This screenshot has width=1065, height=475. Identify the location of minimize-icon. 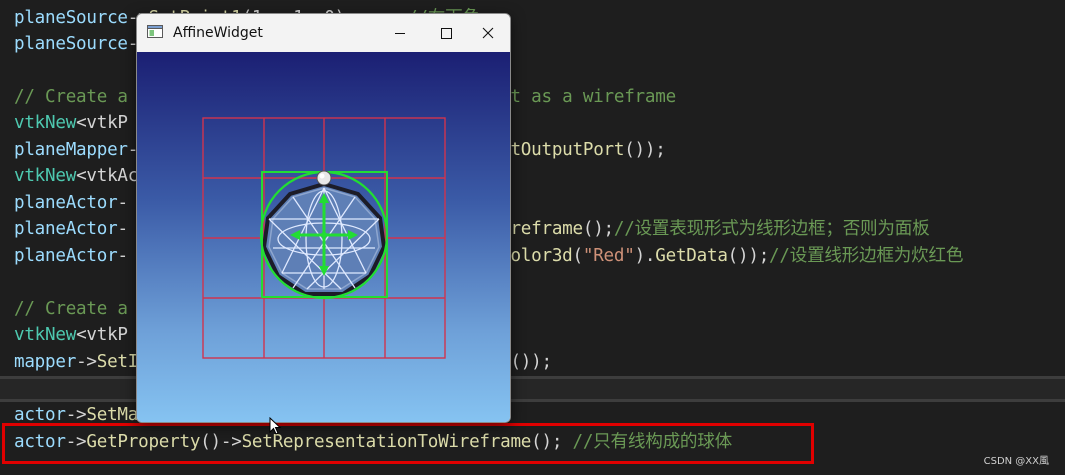
(400, 33).